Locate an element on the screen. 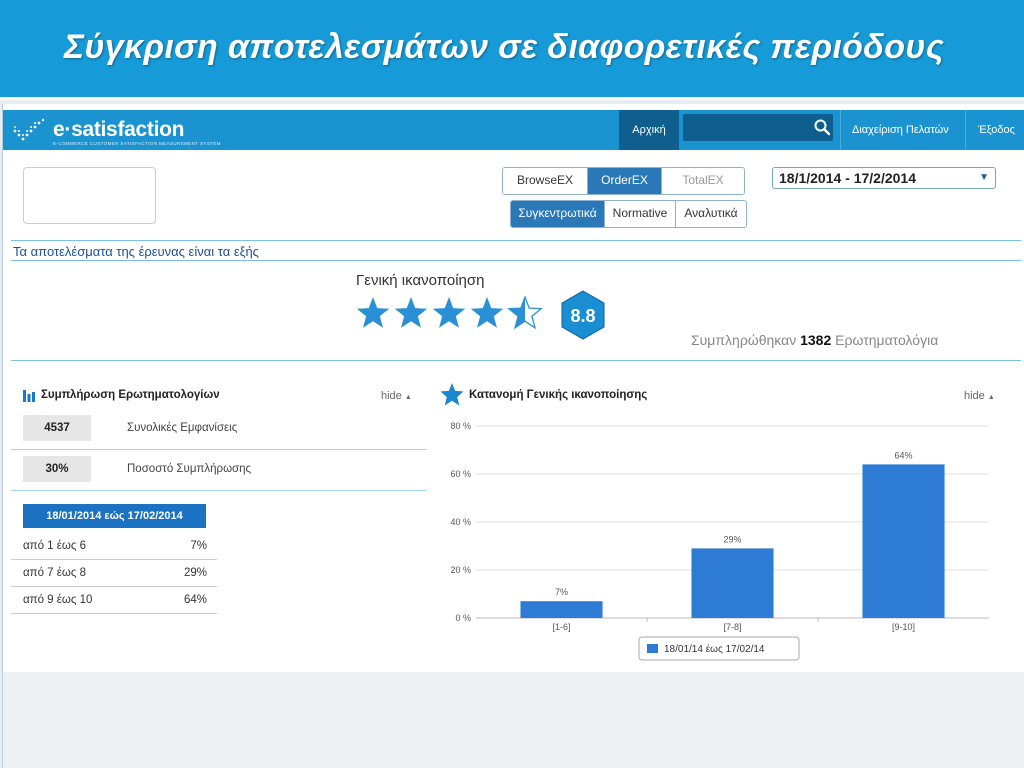 The height and width of the screenshot is (768, 1024). data-label: 64% is located at coordinates (903, 455).